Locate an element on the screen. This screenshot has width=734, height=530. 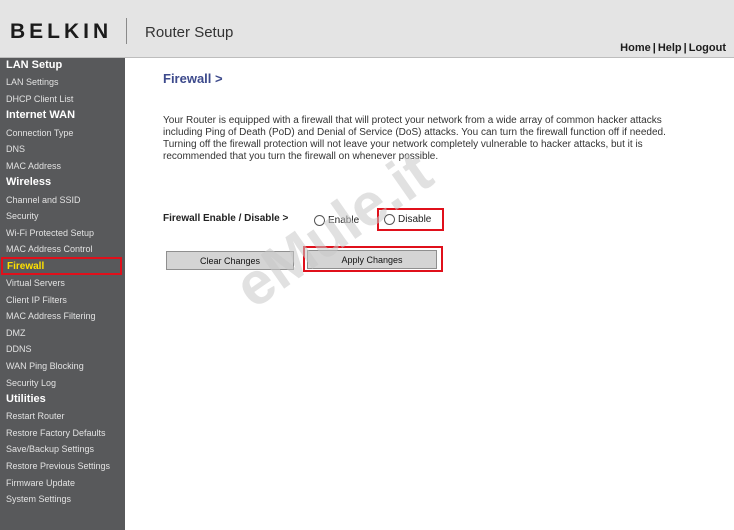
logout-link: Logout is located at coordinates (707, 48).